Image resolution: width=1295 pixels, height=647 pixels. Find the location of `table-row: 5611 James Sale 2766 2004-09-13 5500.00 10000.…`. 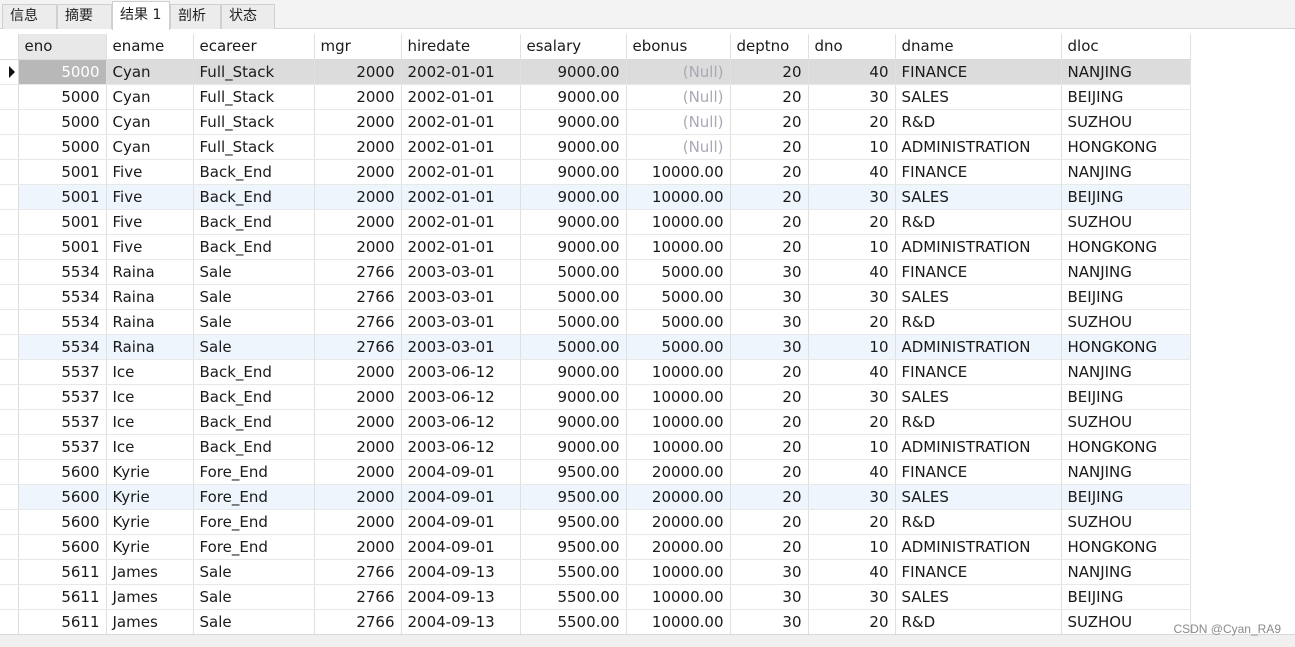

table-row: 5611 James Sale 2766 2004-09-13 5500.00 10000.… is located at coordinates (595, 572).